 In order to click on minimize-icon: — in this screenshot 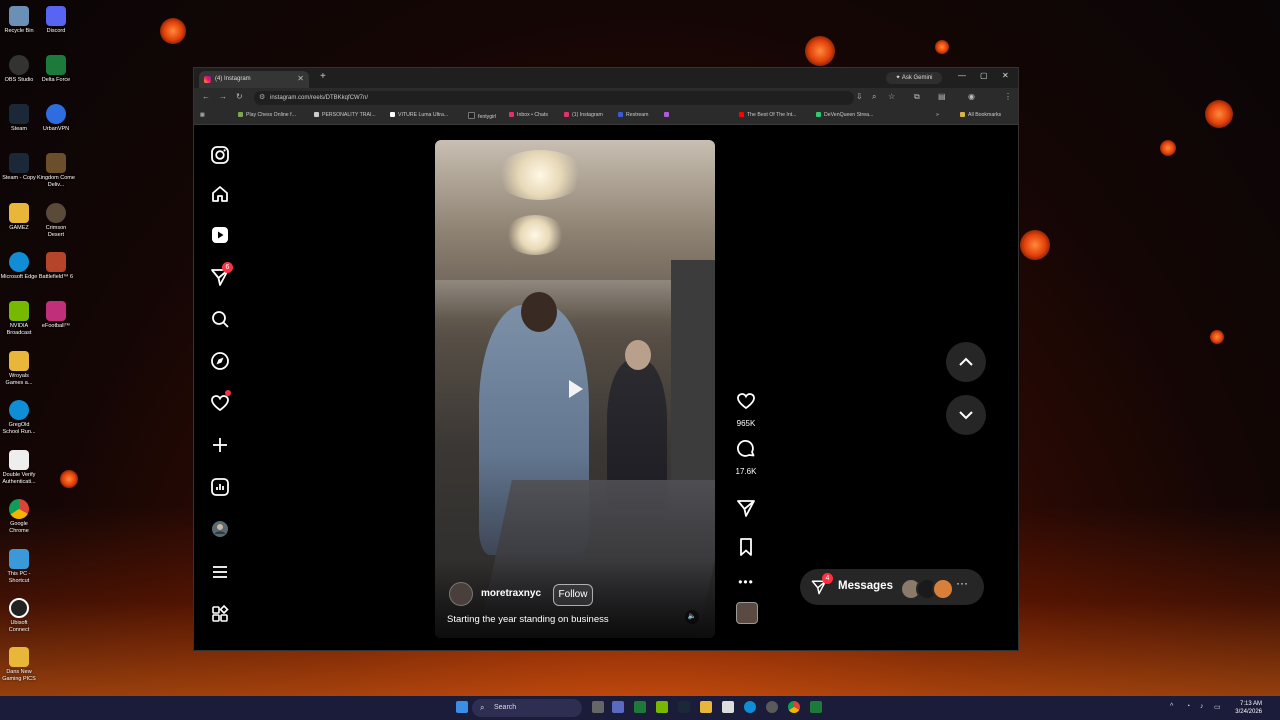, I will do `click(962, 75)`.